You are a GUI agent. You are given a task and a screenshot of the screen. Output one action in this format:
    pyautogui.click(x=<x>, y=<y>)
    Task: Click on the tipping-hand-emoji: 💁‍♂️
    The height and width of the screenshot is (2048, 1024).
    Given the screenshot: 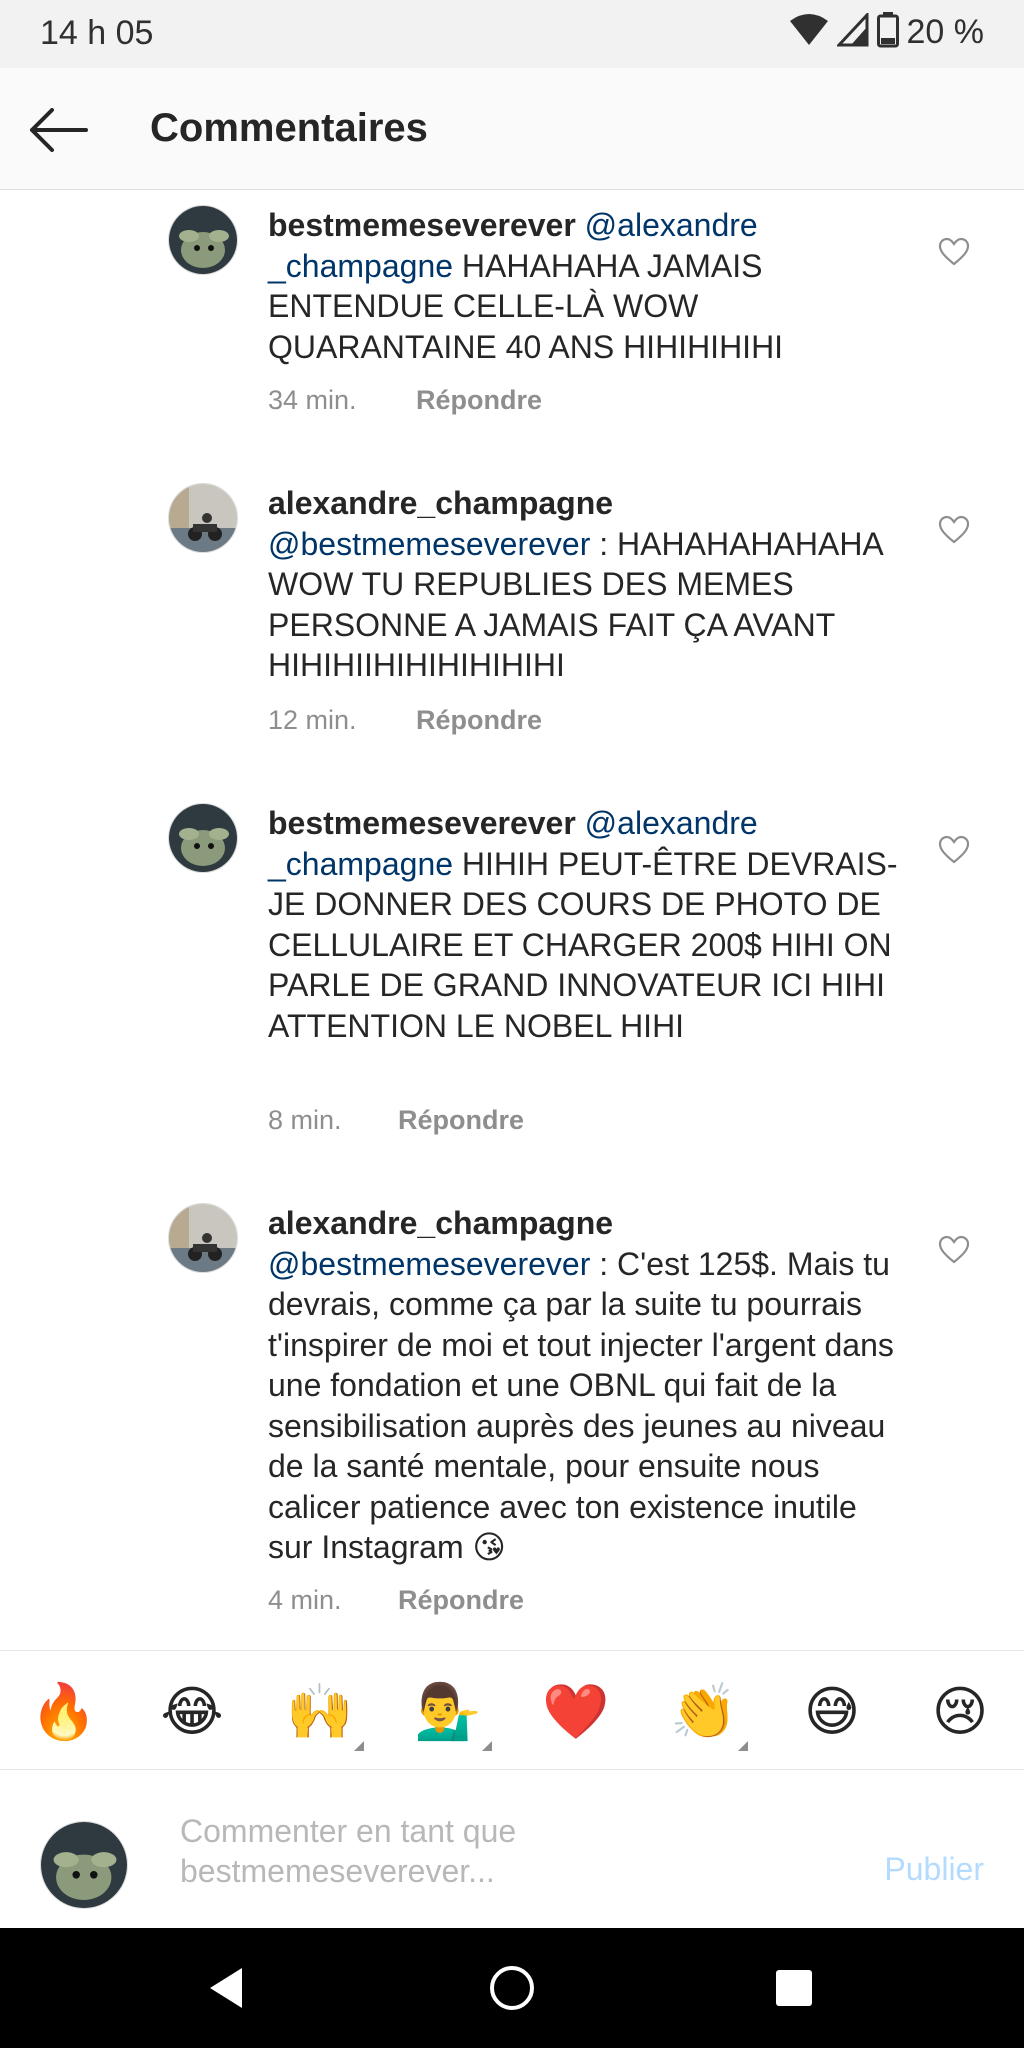 What is the action you would take?
    pyautogui.click(x=452, y=1715)
    